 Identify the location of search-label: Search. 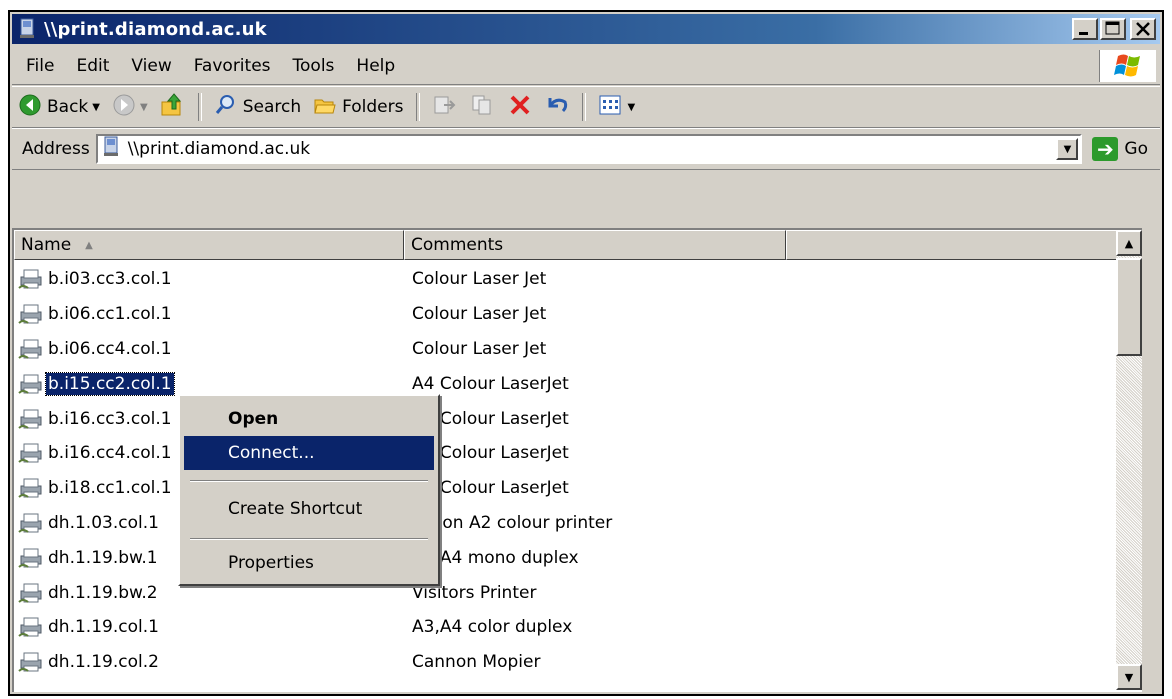
(272, 107).